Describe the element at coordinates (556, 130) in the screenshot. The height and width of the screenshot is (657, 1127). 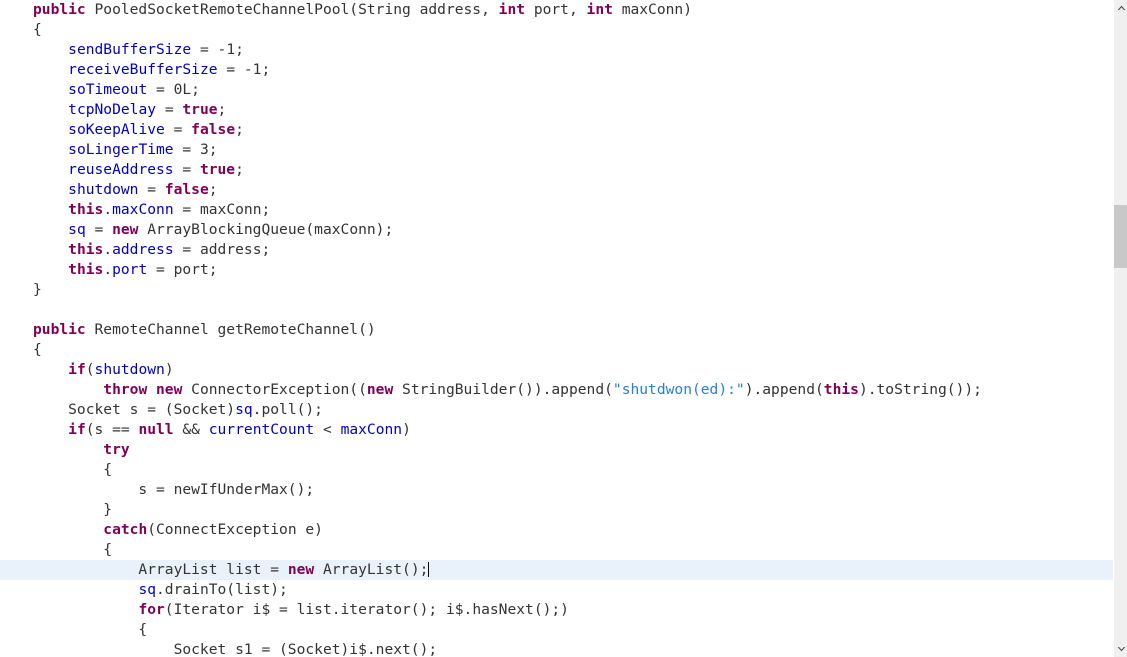
I see `code-line: soKeepAlive = false;` at that location.